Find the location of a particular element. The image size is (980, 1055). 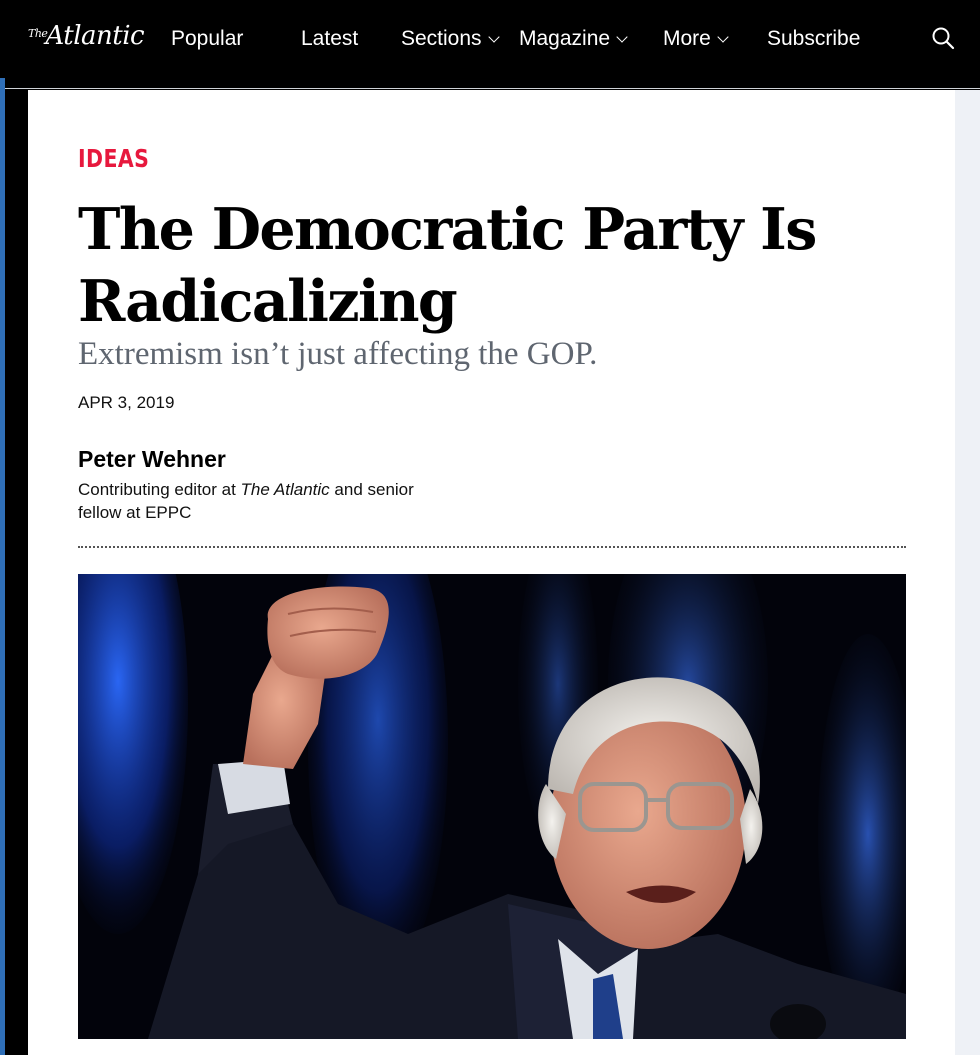

left-rail is located at coordinates (2, 566).